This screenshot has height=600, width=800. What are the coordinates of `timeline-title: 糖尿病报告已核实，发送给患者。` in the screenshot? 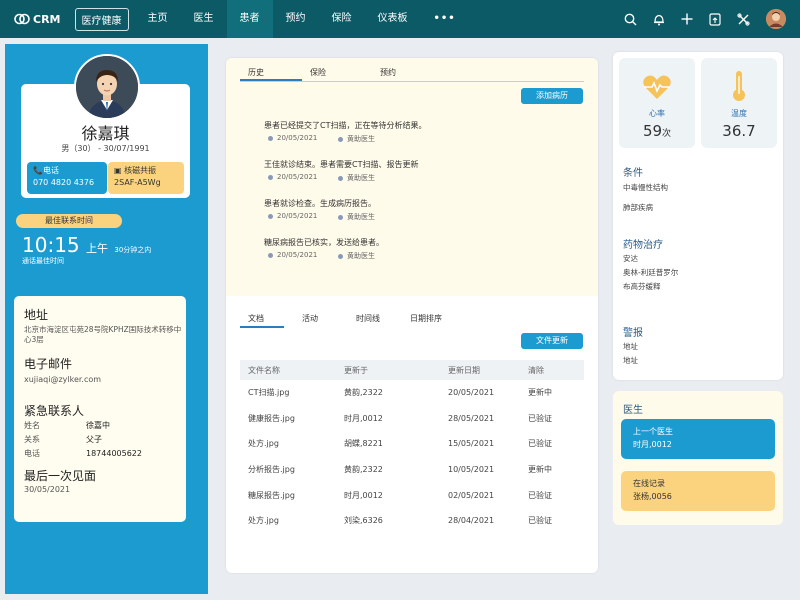 It's located at (324, 242).